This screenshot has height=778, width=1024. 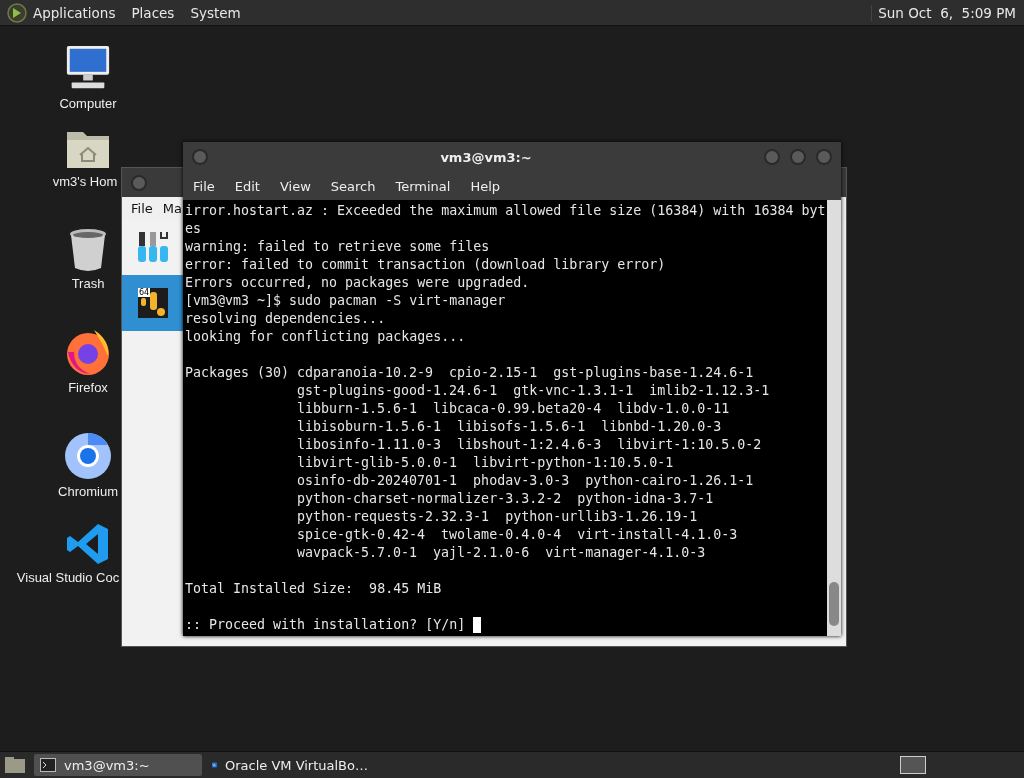 I want to click on trash-icon, so click(x=88, y=250).